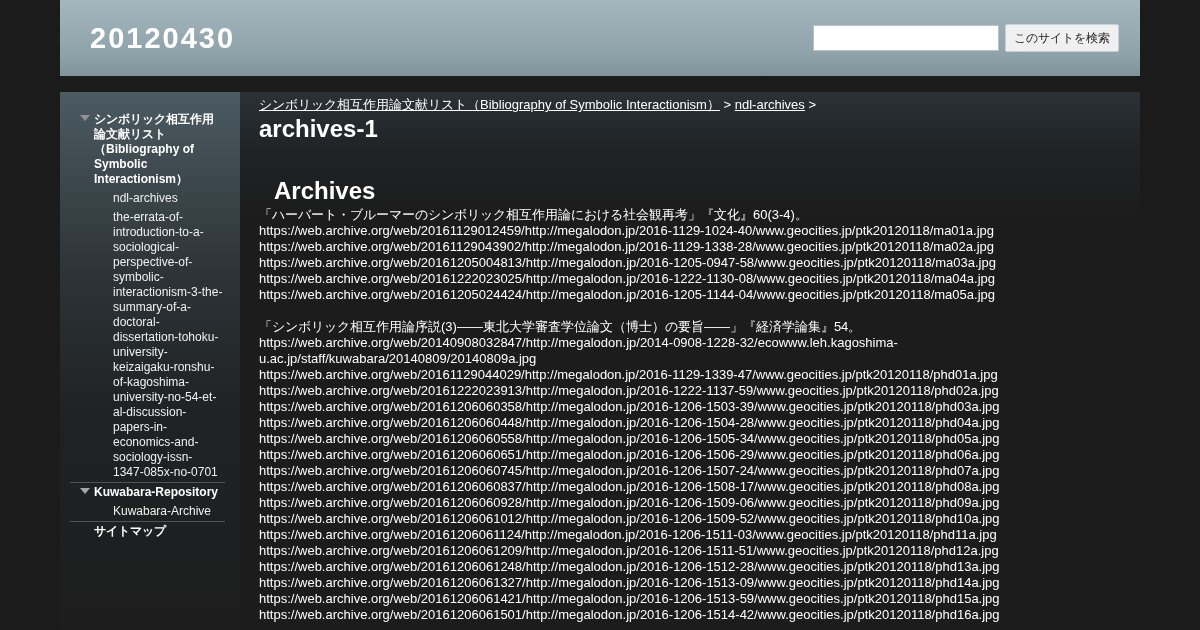 The height and width of the screenshot is (630, 1200). Describe the element at coordinates (629, 391) in the screenshot. I see `archive-url: https://web.archive.org/web/20161222023913/http://megalodon.jp/2016-1222-1137-59/www.geocities.jp/ptk20120118/phd02a.jpg` at that location.